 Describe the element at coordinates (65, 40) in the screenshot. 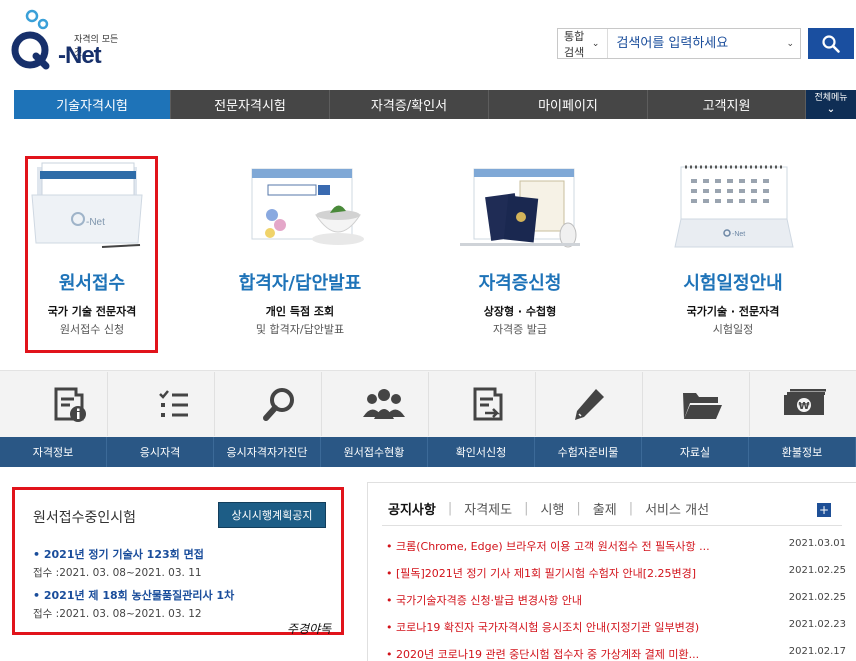

I see `qnet-logo: 자격의 모든것 -Net` at that location.